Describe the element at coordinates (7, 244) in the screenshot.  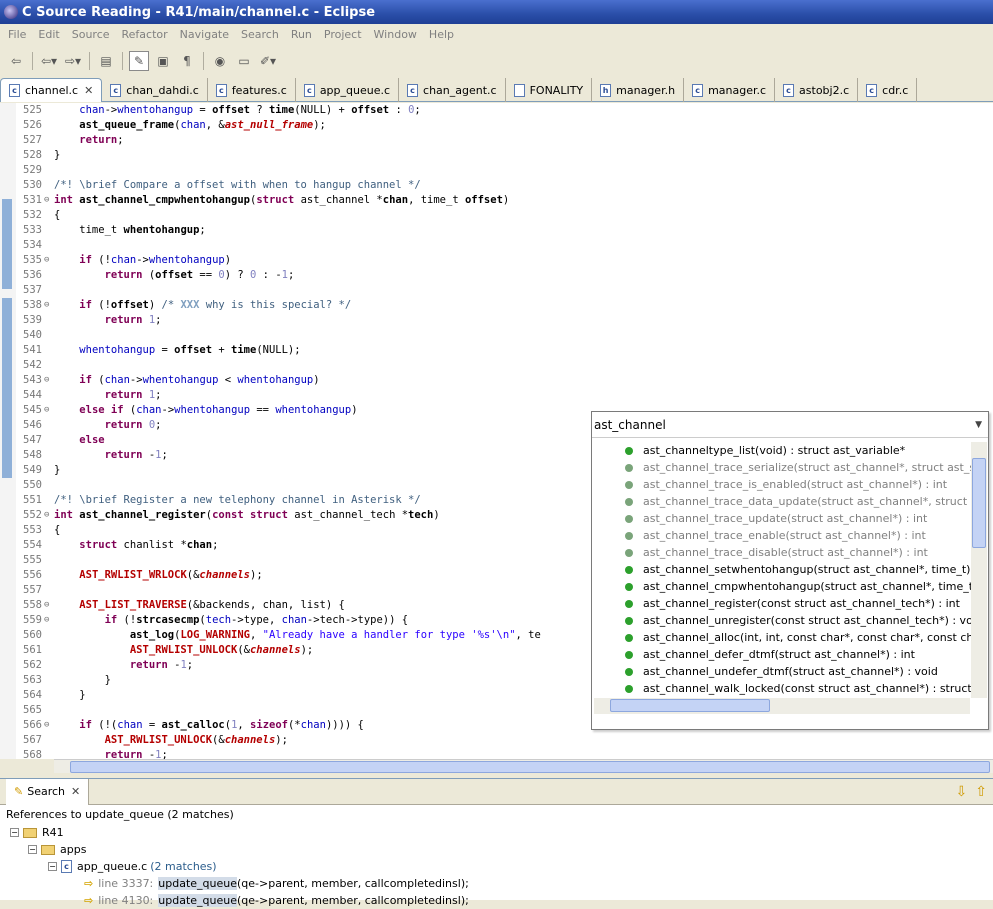
I see `ruler-marker` at that location.